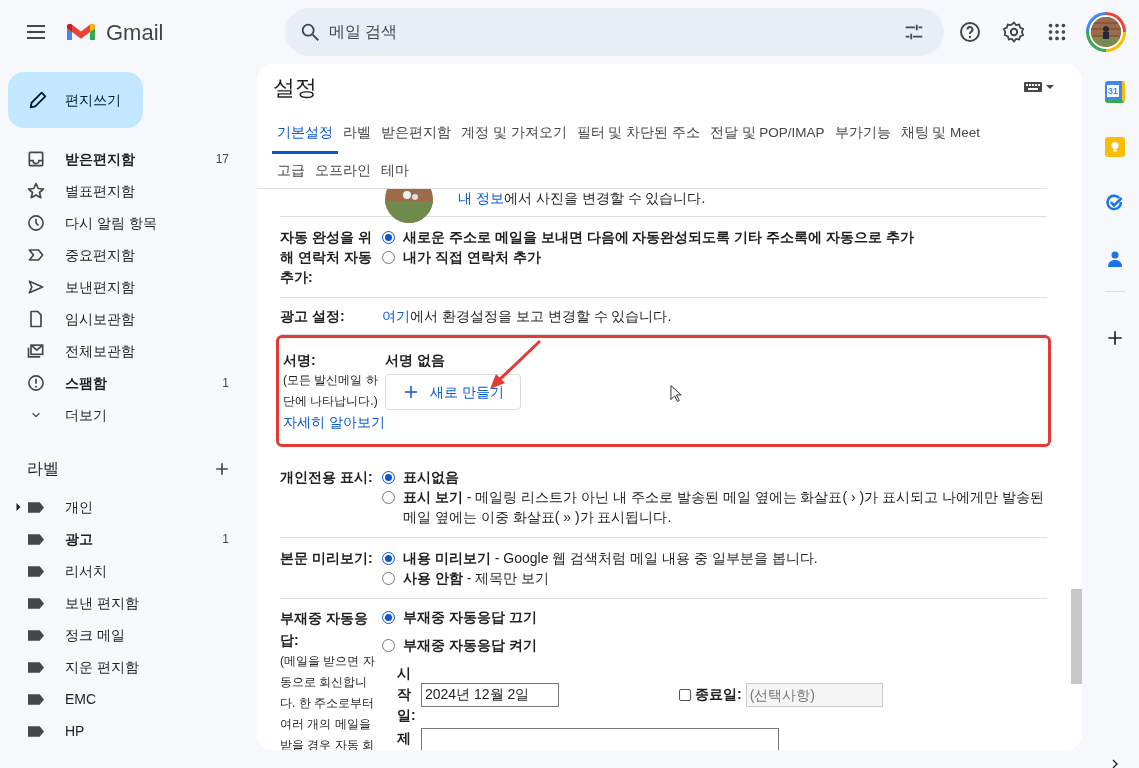  I want to click on expand-arrow-icon, so click(18, 507).